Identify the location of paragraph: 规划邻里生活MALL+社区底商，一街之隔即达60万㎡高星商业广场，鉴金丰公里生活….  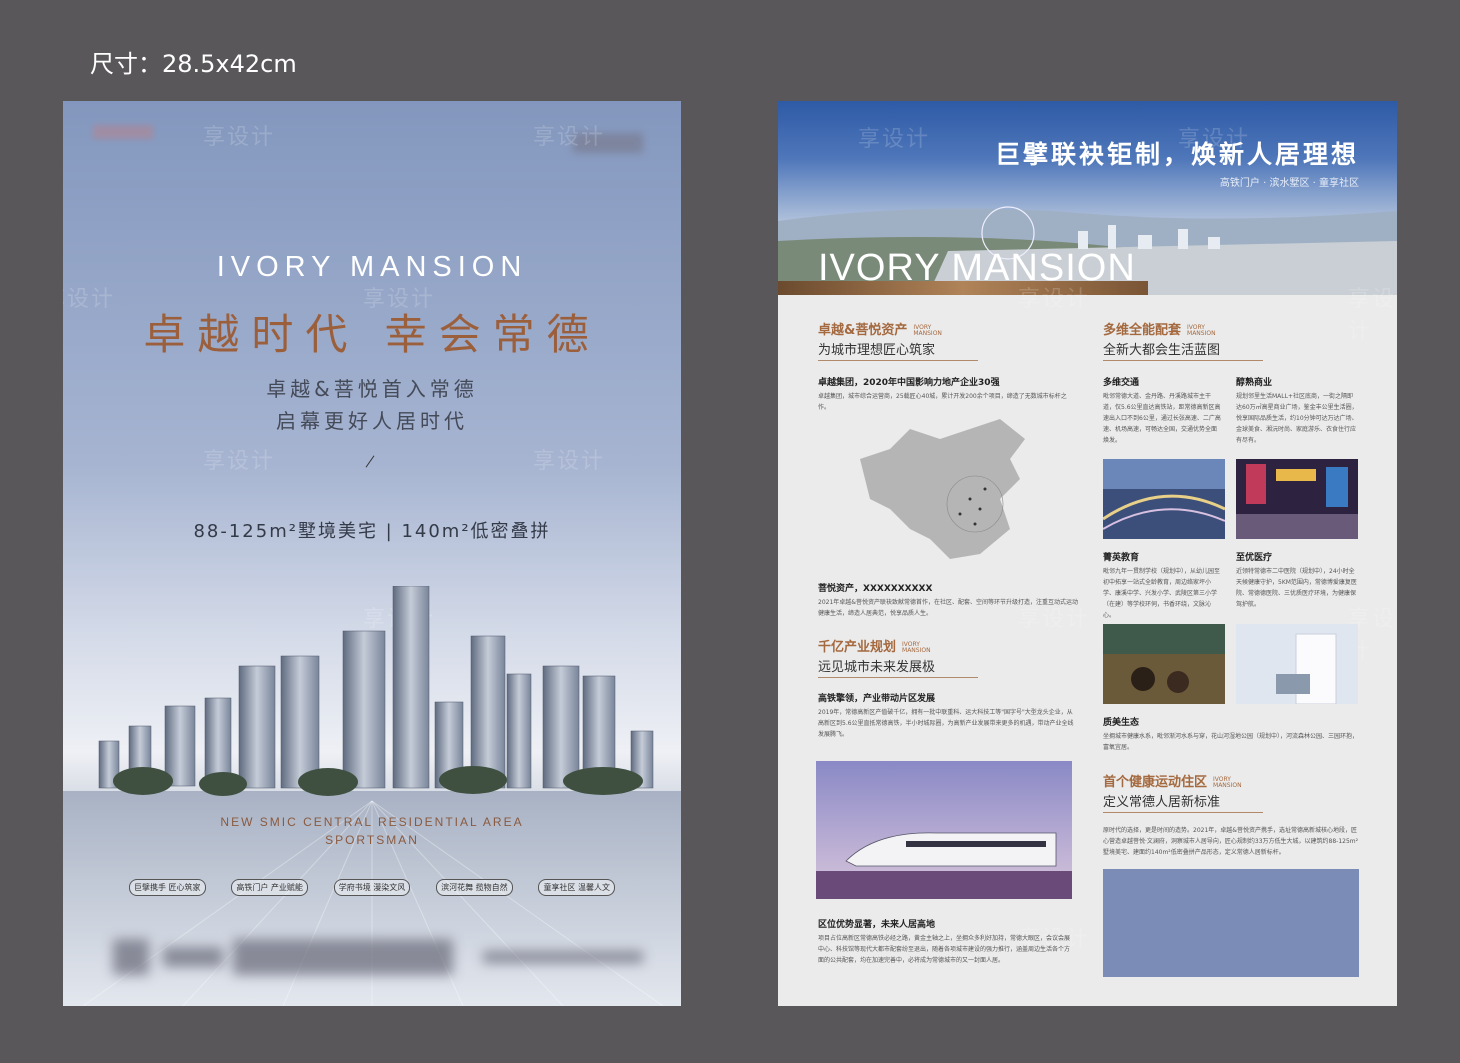
(1297, 418).